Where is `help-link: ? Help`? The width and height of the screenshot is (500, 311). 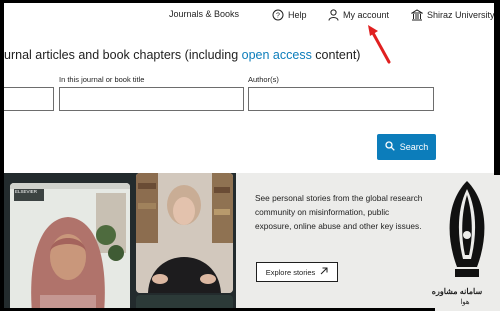
help-link: ? Help is located at coordinates (289, 15).